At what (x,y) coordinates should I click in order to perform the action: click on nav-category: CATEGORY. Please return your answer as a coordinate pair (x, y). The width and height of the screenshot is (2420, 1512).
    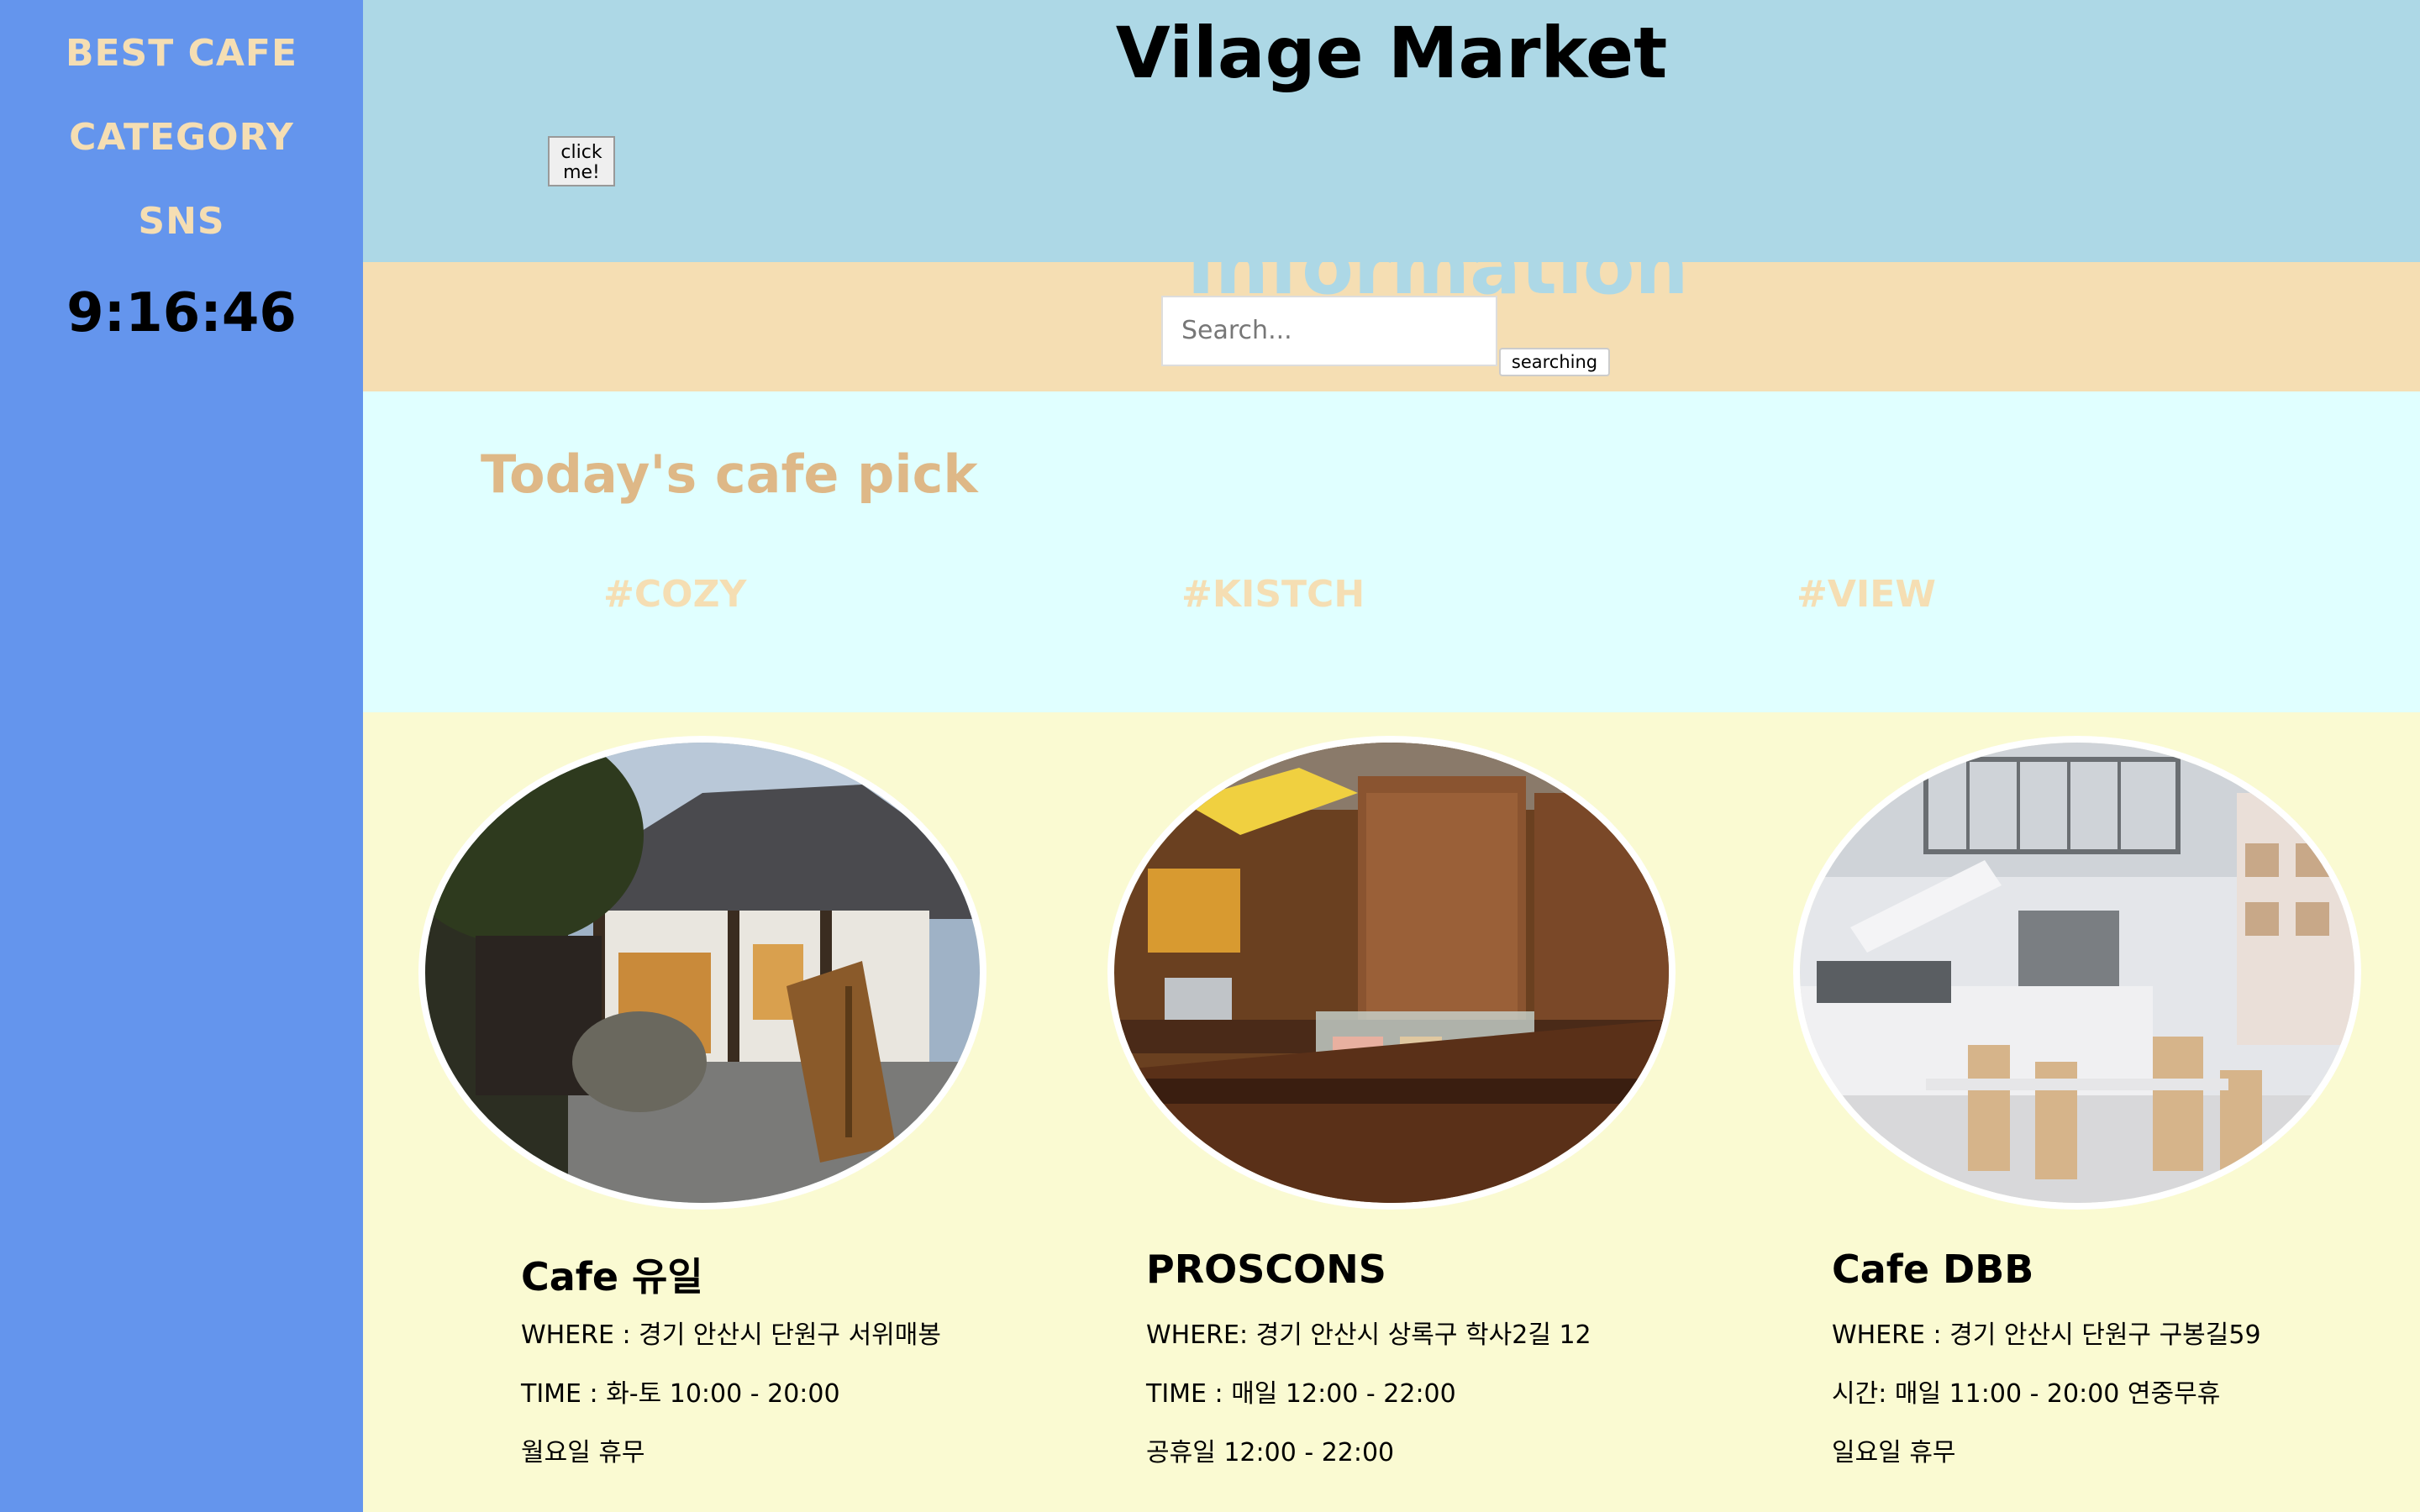
    Looking at the image, I should click on (181, 137).